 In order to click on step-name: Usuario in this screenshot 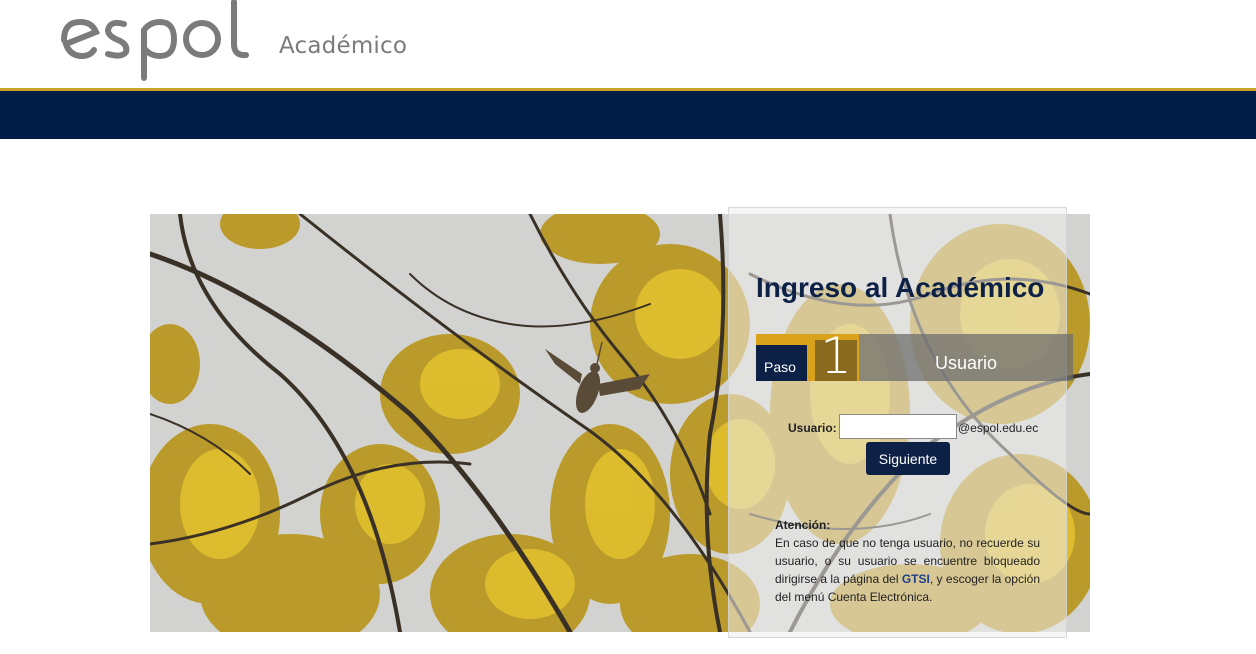, I will do `click(966, 363)`.